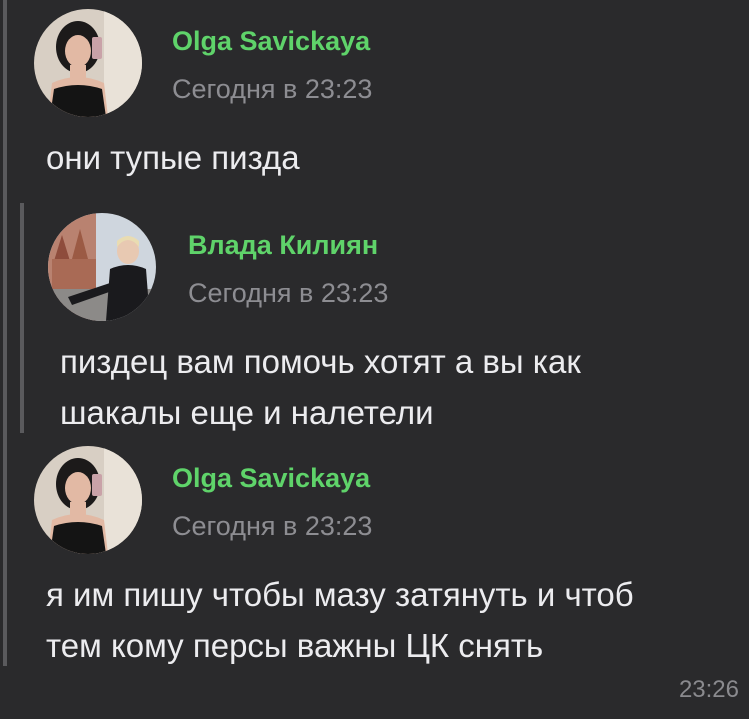 Image resolution: width=749 pixels, height=719 pixels. I want to click on message-time: 23:26, so click(708, 689).